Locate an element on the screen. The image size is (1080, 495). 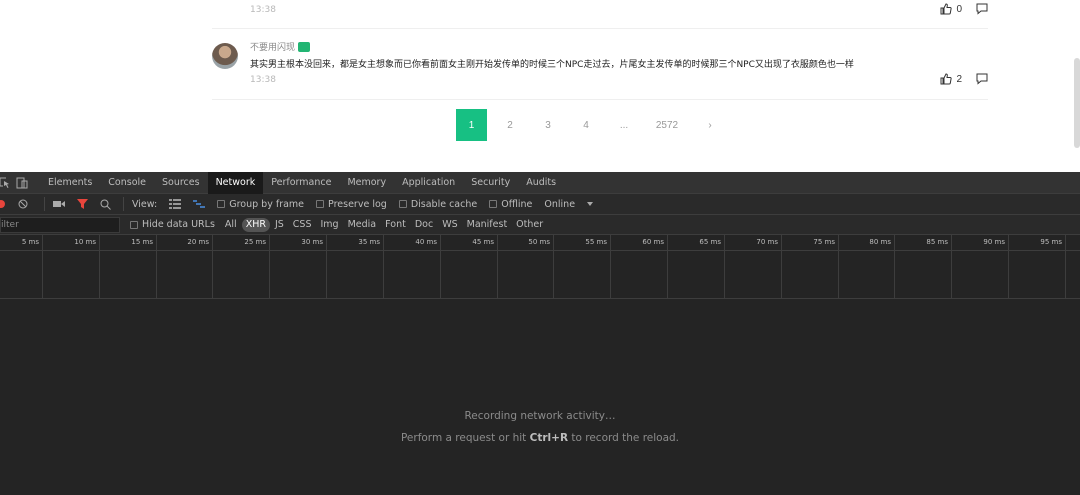
comment-username: 不要用闪现 is located at coordinates (280, 46).